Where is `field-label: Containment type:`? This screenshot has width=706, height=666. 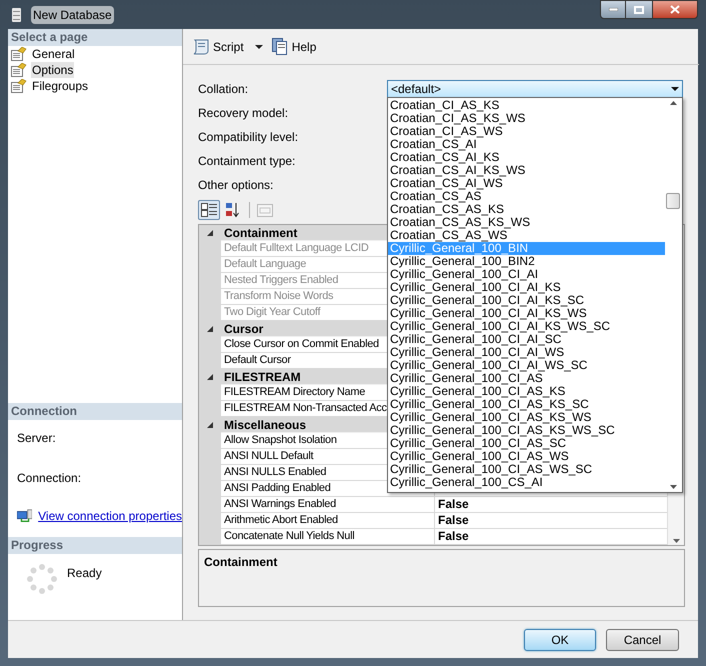
field-label: Containment type: is located at coordinates (247, 161).